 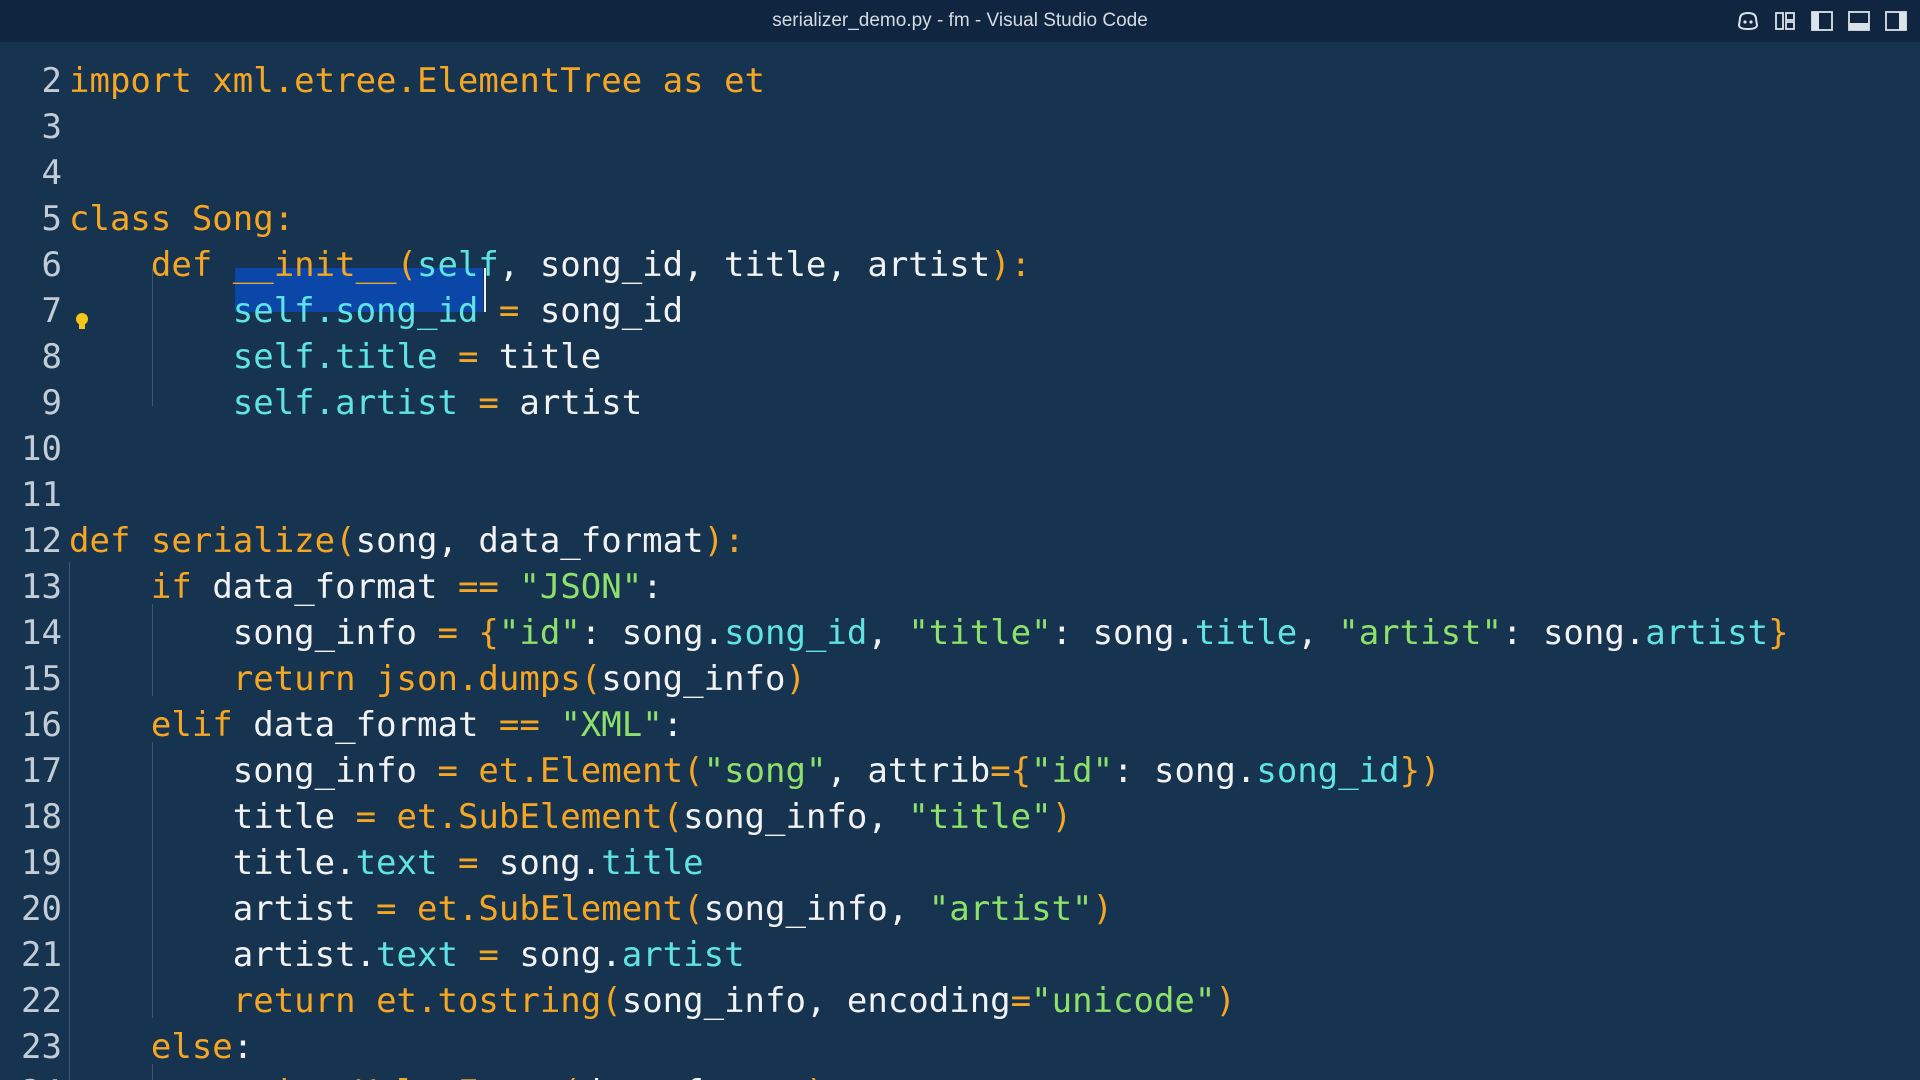 I want to click on code-line: 11, so click(x=950, y=495).